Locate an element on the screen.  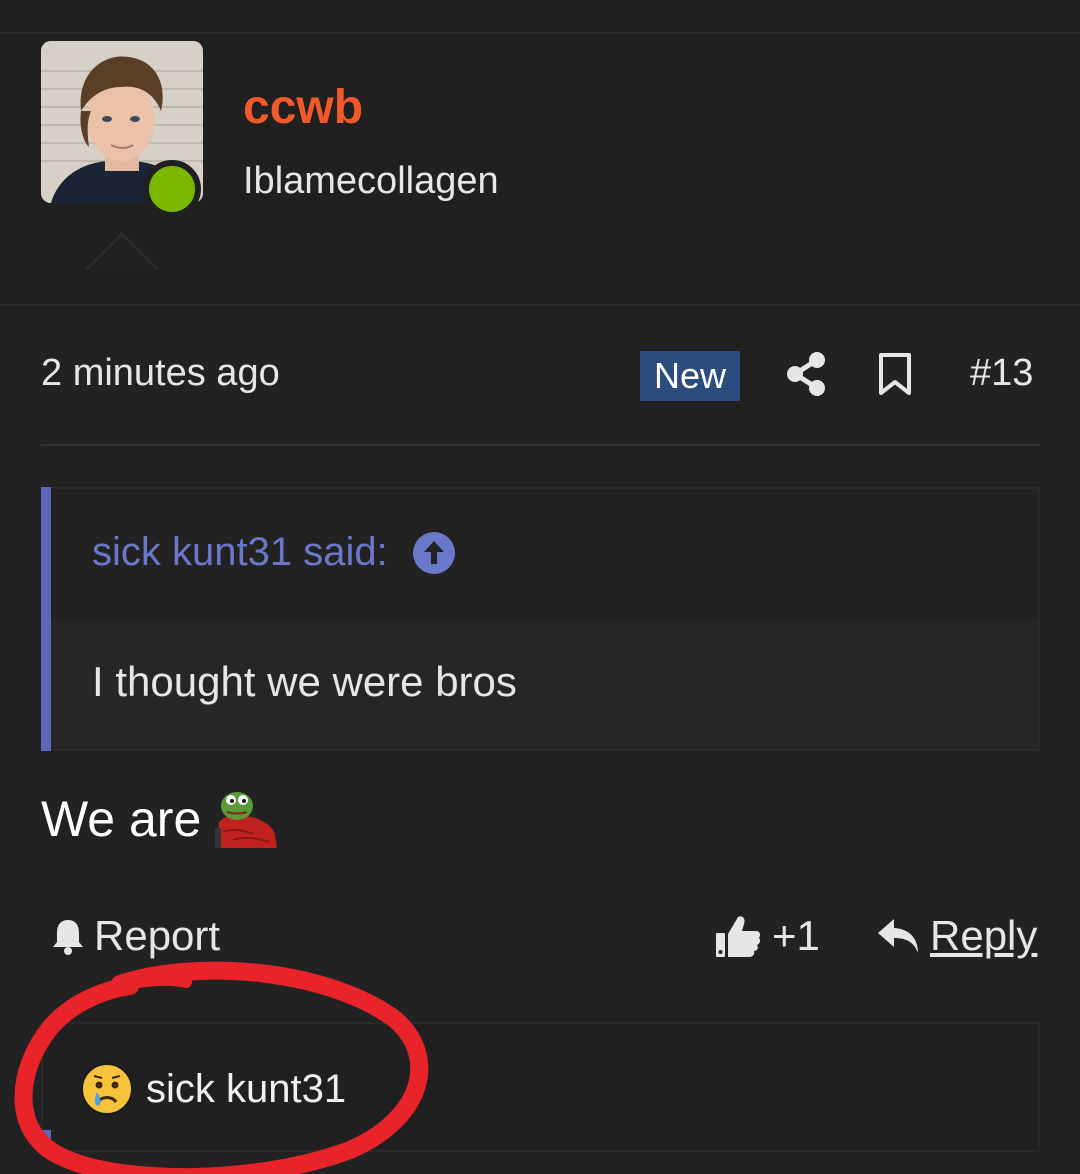
user-title: Iblamecollagen is located at coordinates (371, 181).